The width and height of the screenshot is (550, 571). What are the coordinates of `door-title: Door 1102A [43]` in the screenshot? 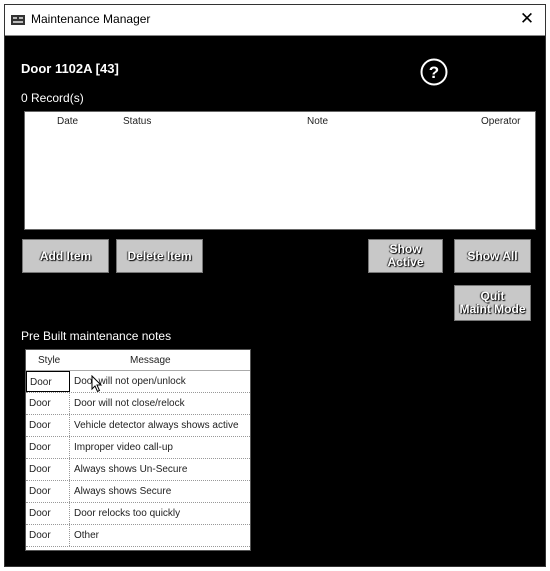 It's located at (70, 68).